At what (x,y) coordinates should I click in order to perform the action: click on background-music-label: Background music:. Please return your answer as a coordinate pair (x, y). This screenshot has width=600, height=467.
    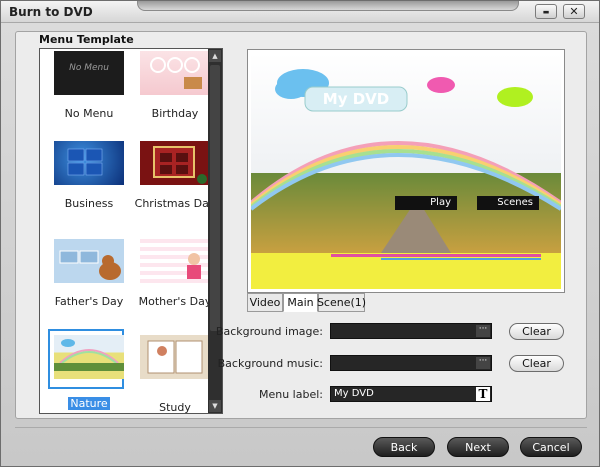
    Looking at the image, I should click on (270, 363).